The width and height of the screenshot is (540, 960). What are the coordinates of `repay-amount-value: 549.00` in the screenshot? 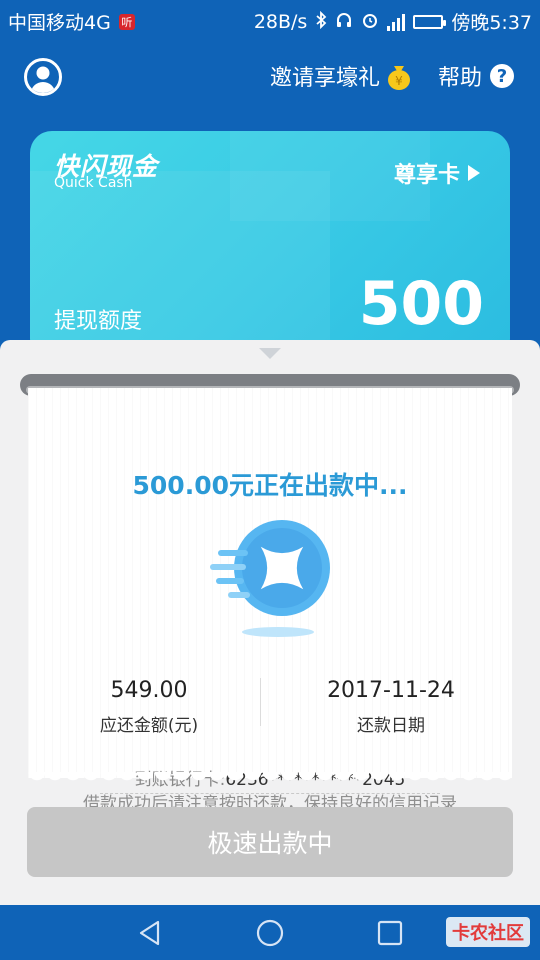 It's located at (149, 690).